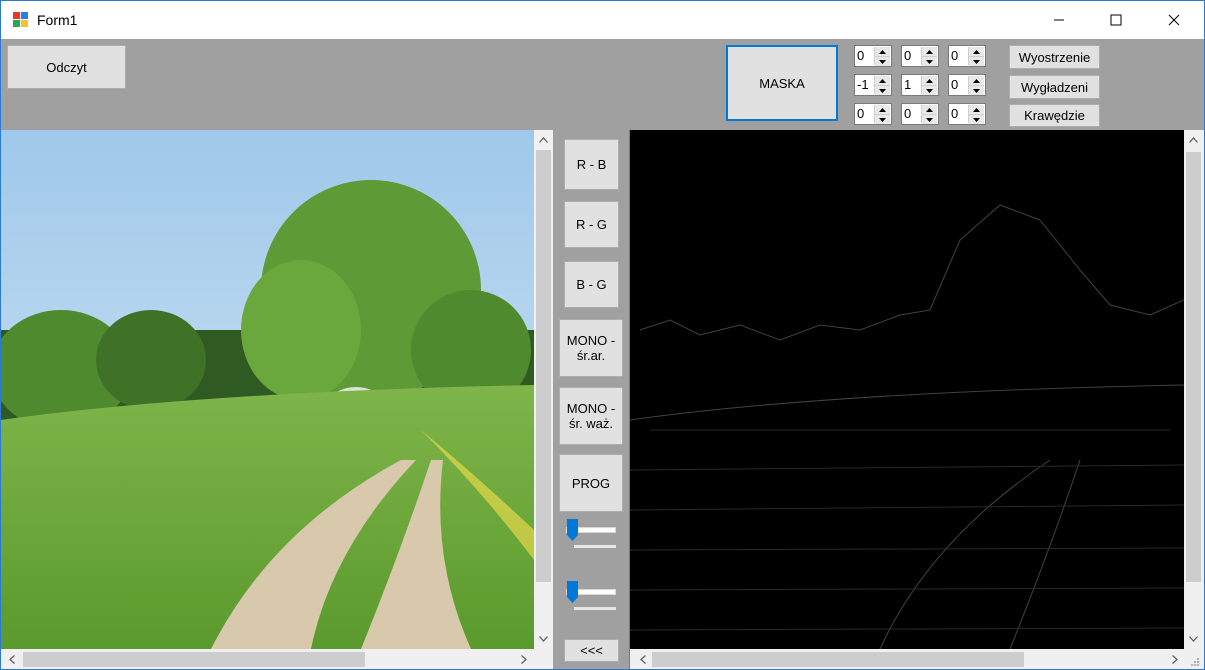 This screenshot has width=1205, height=670. Describe the element at coordinates (57, 20) in the screenshot. I see `window-title: Form1` at that location.